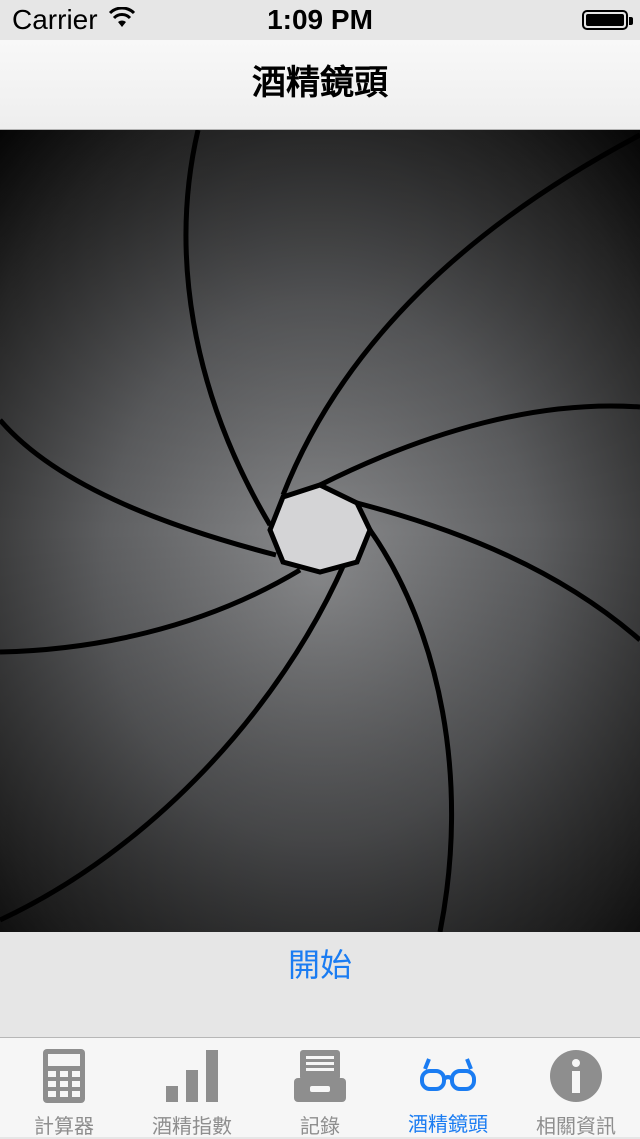 This screenshot has height=1139, width=640. What do you see at coordinates (64, 1076) in the screenshot?
I see `calculator-icon` at bounding box center [64, 1076].